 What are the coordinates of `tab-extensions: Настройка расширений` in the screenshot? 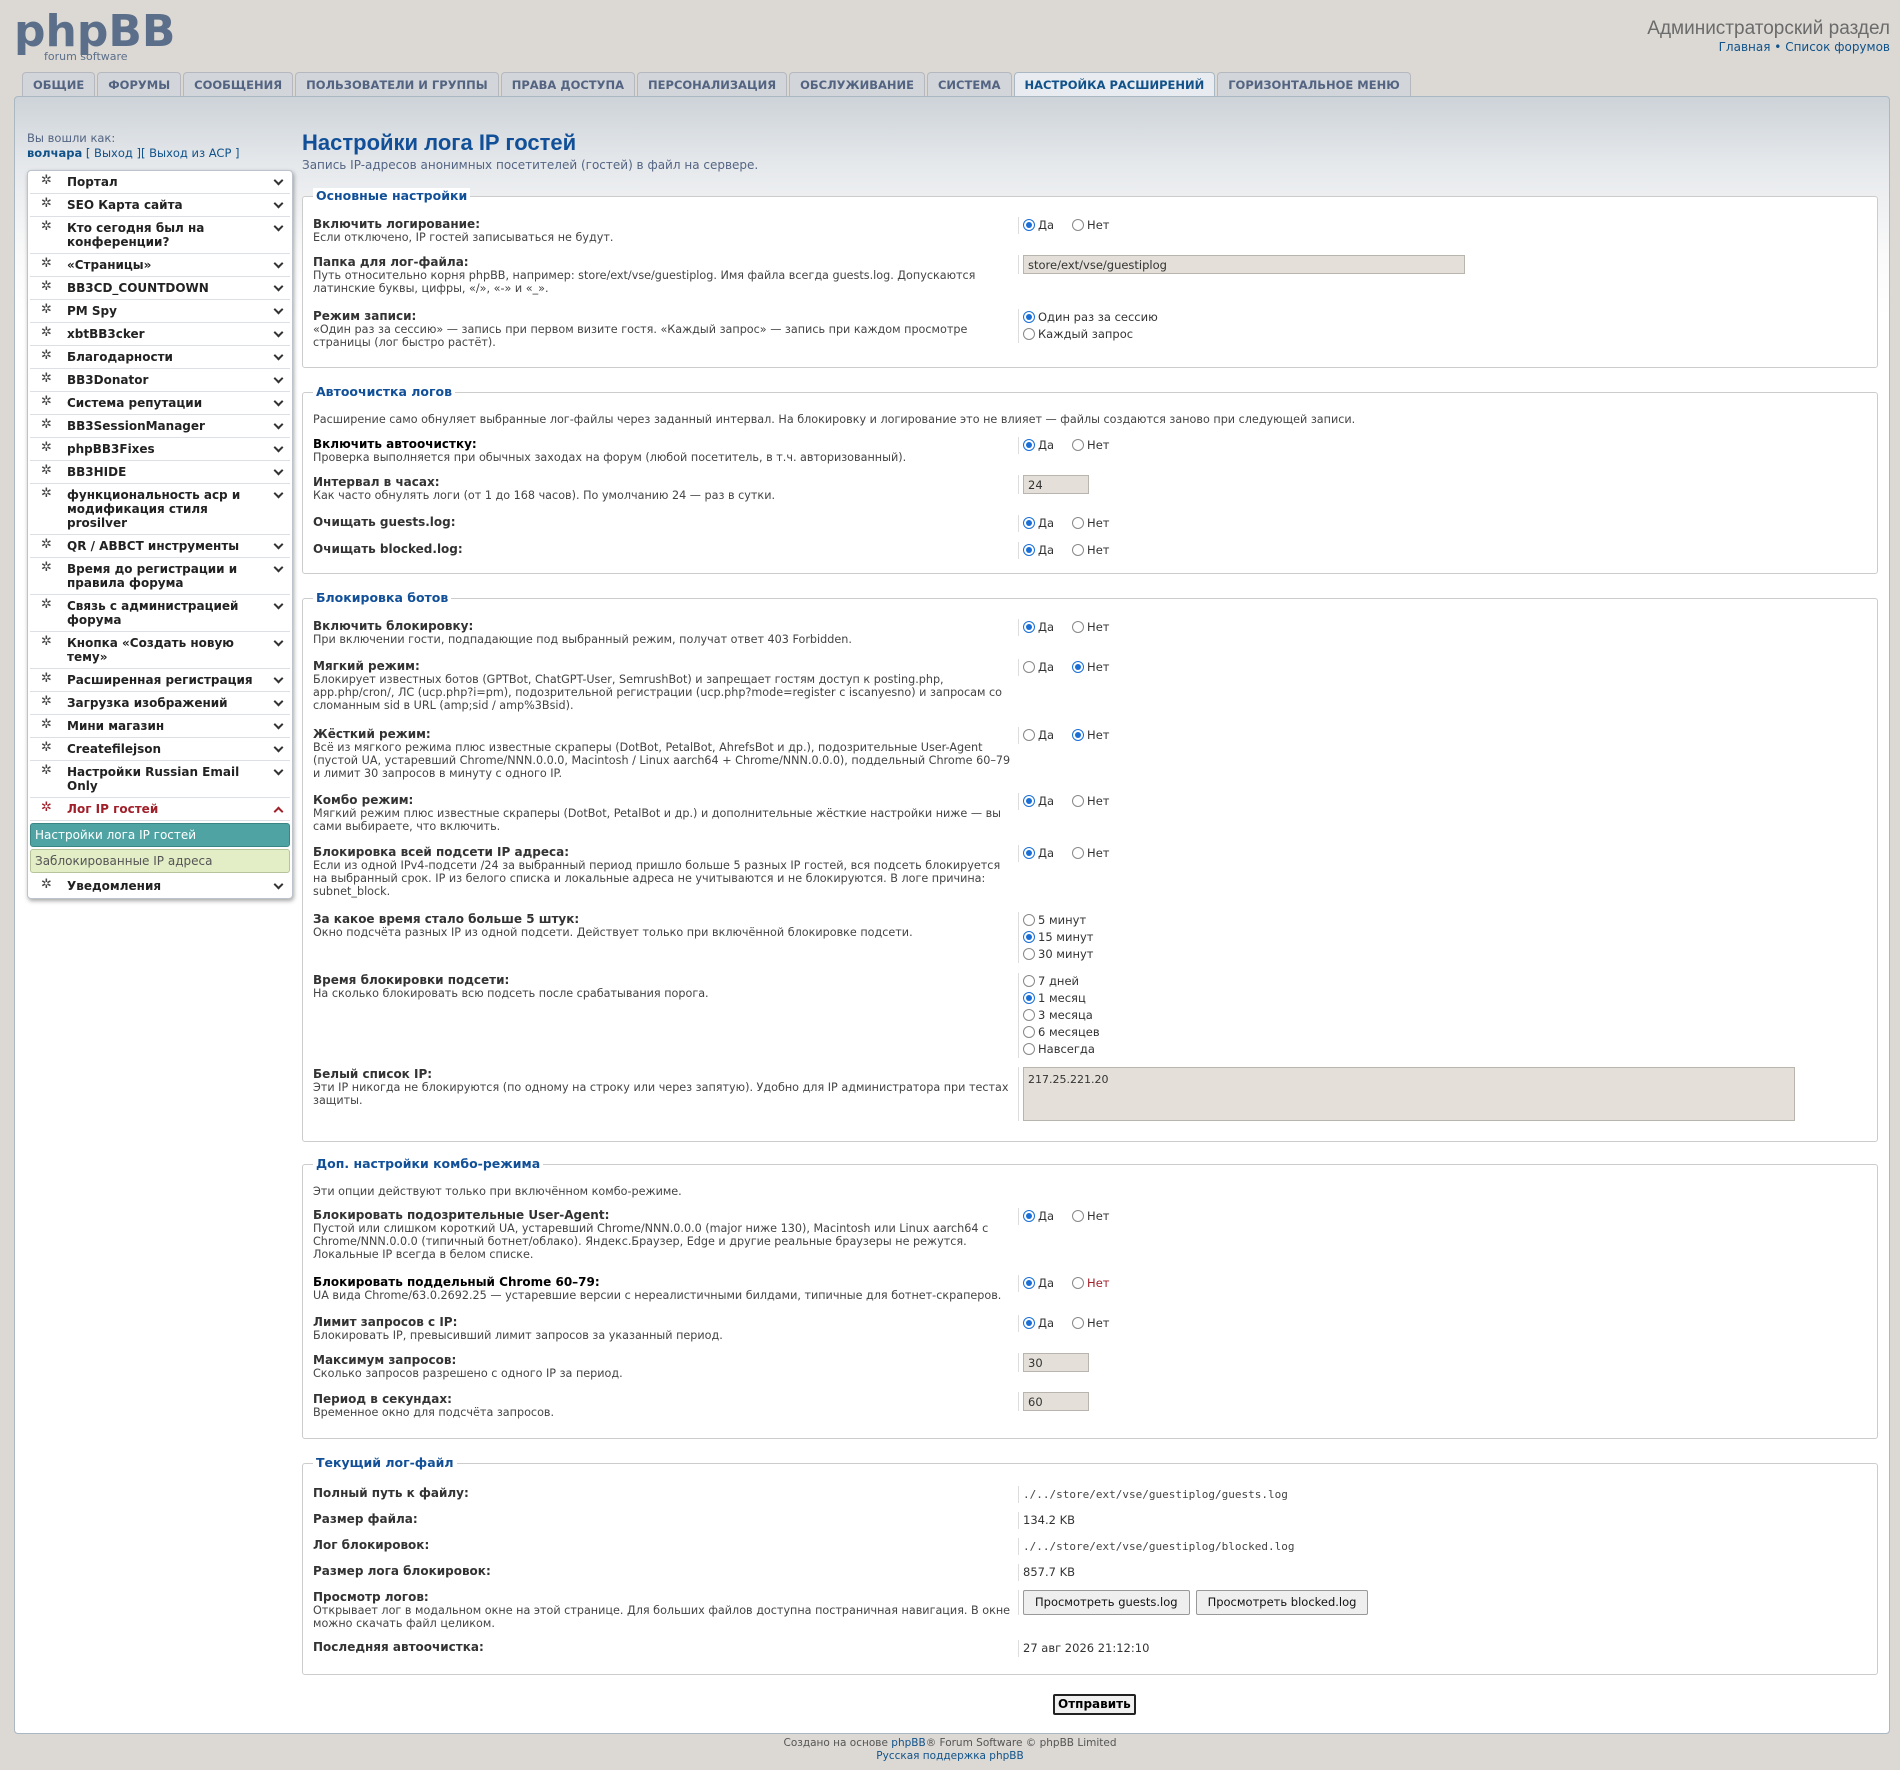 It's located at (1114, 84).